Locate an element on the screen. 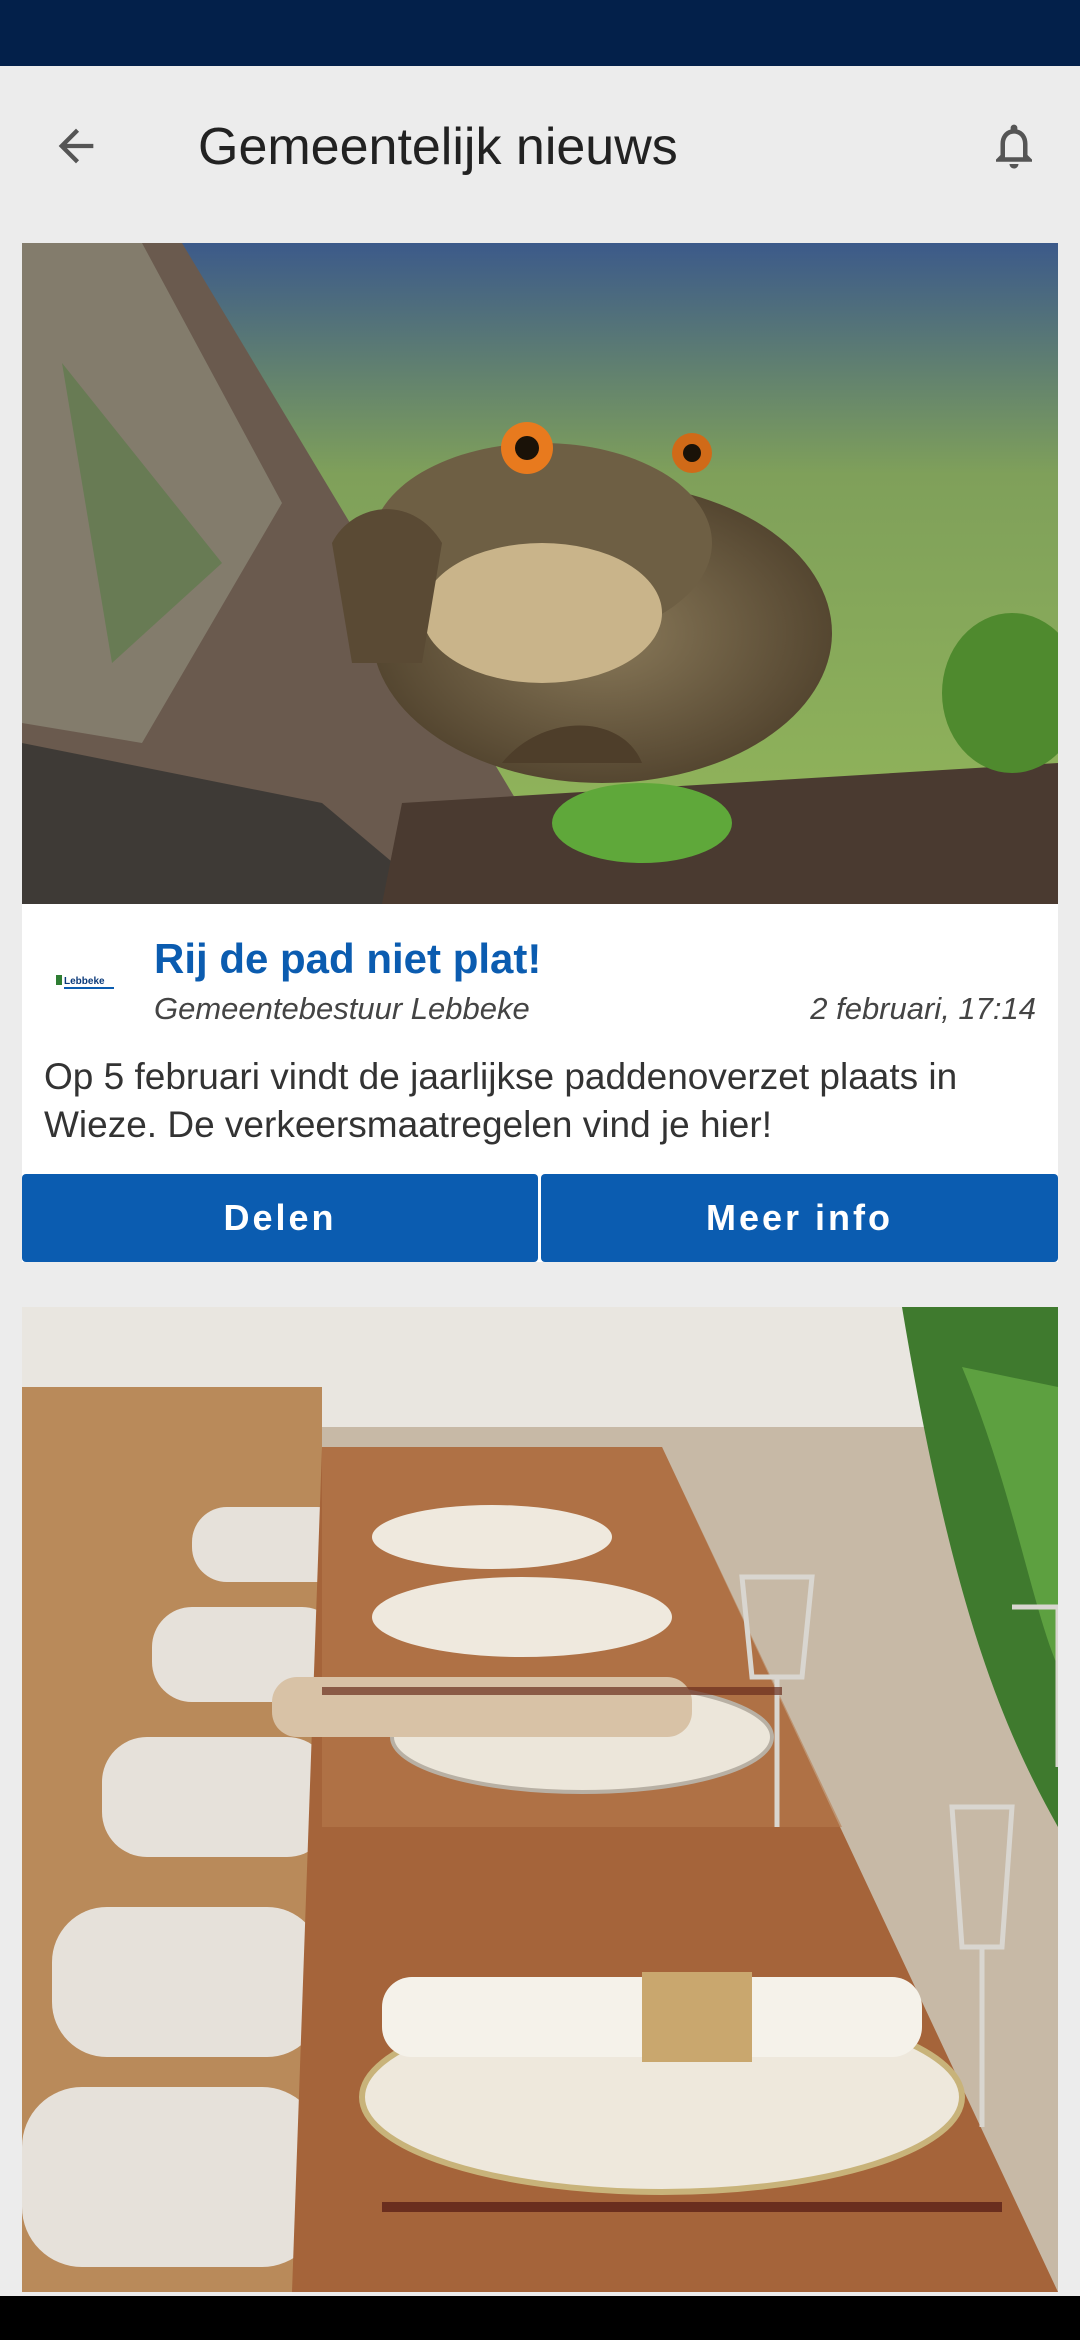  bell-icon is located at coordinates (1014, 146).